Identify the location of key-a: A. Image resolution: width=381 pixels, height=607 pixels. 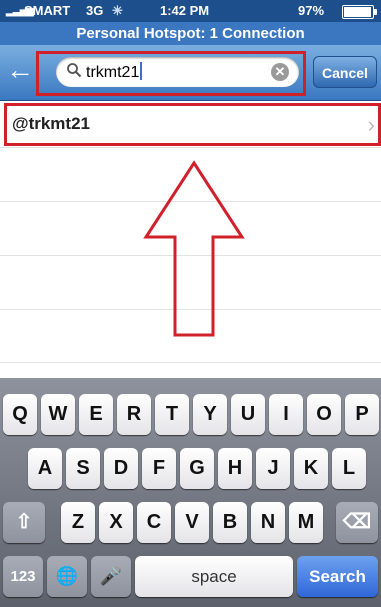
(45, 468).